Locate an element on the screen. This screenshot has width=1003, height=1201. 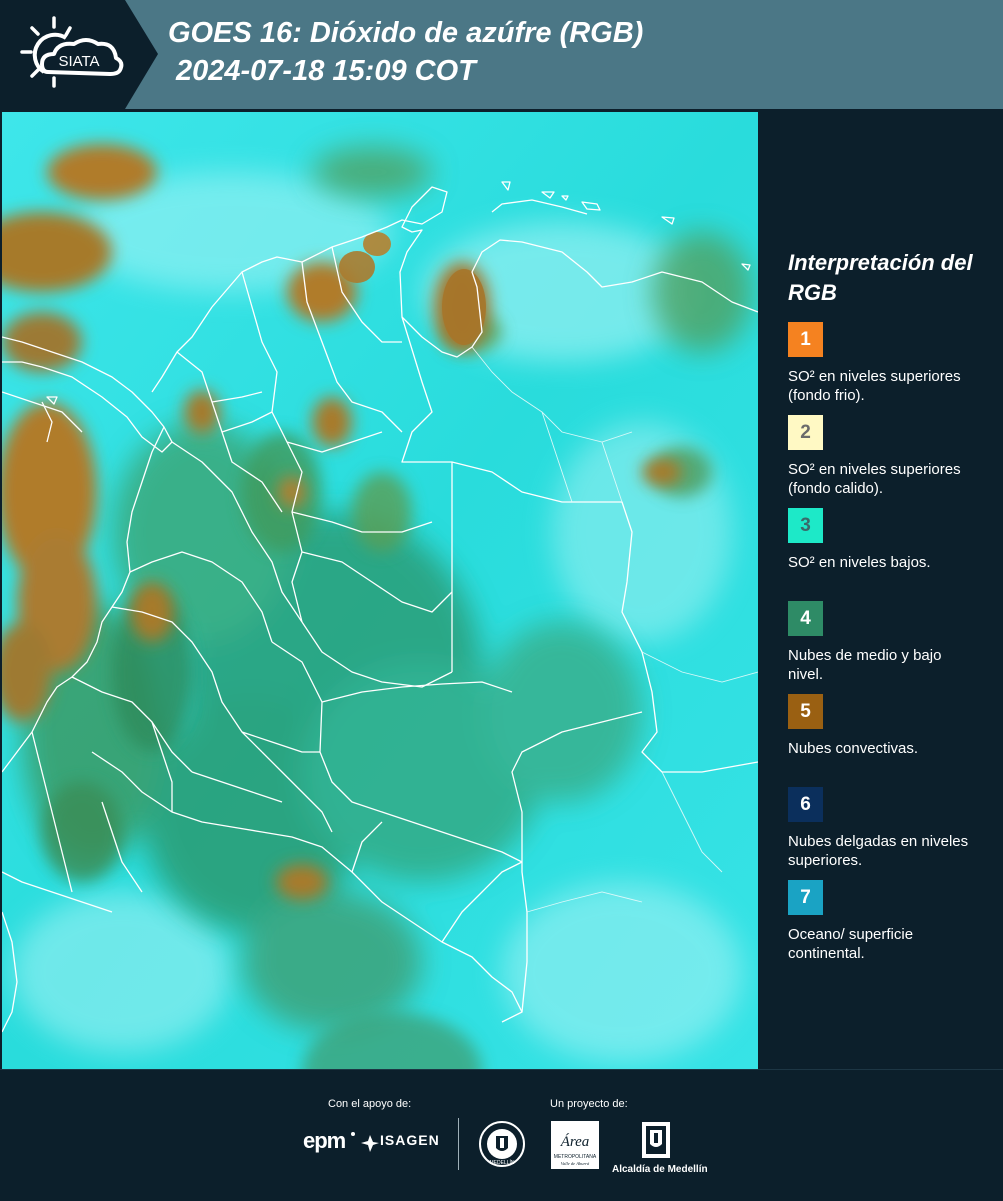
title-line-1: GOES 16: Dióxido de azúfre (RGB) is located at coordinates (406, 33).